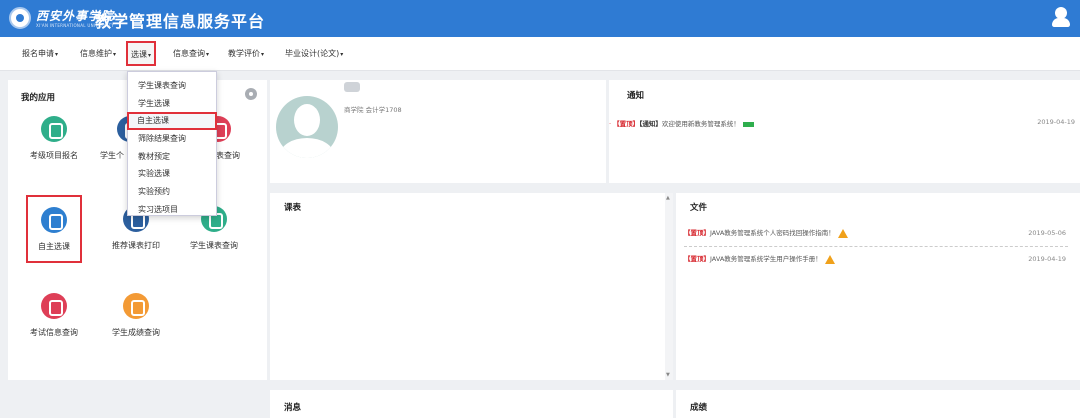 Image resolution: width=1080 pixels, height=418 pixels. What do you see at coordinates (650, 124) in the screenshot?
I see `notice-tag: 【通知】` at bounding box center [650, 124].